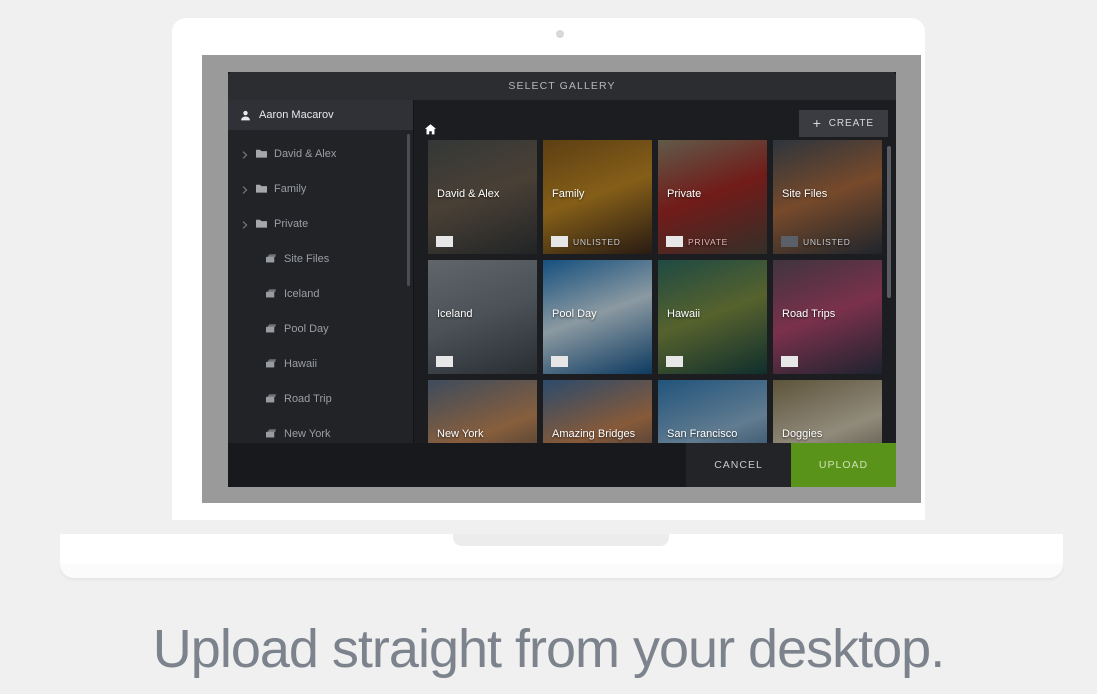 The height and width of the screenshot is (694, 1097). I want to click on sidebar-item-hawaii: Hawaii, so click(321, 363).